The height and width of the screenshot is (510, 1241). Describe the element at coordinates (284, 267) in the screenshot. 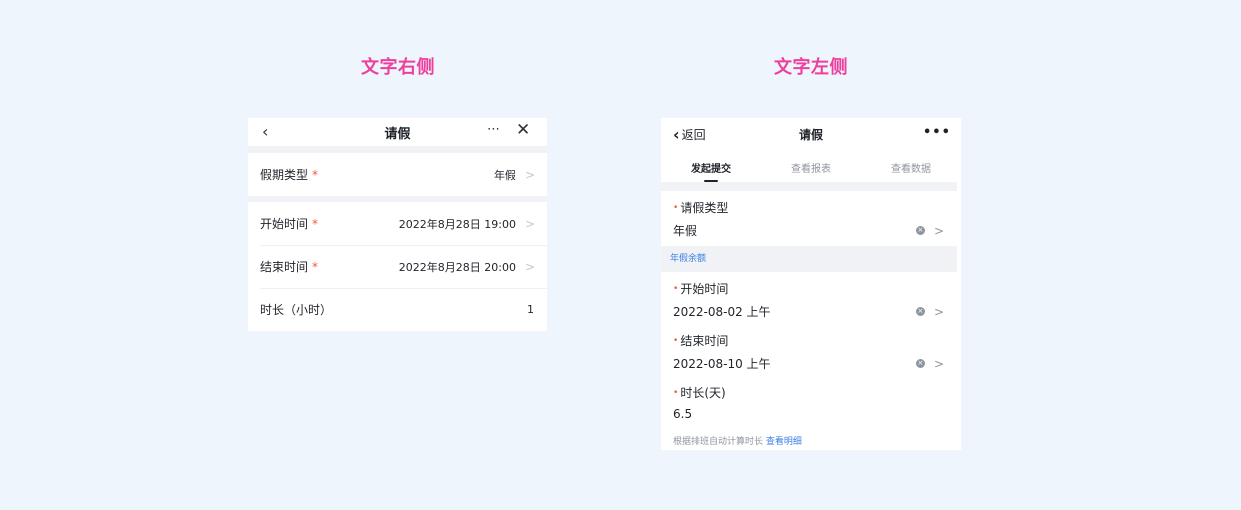

I see `row-label: 结束时间` at that location.